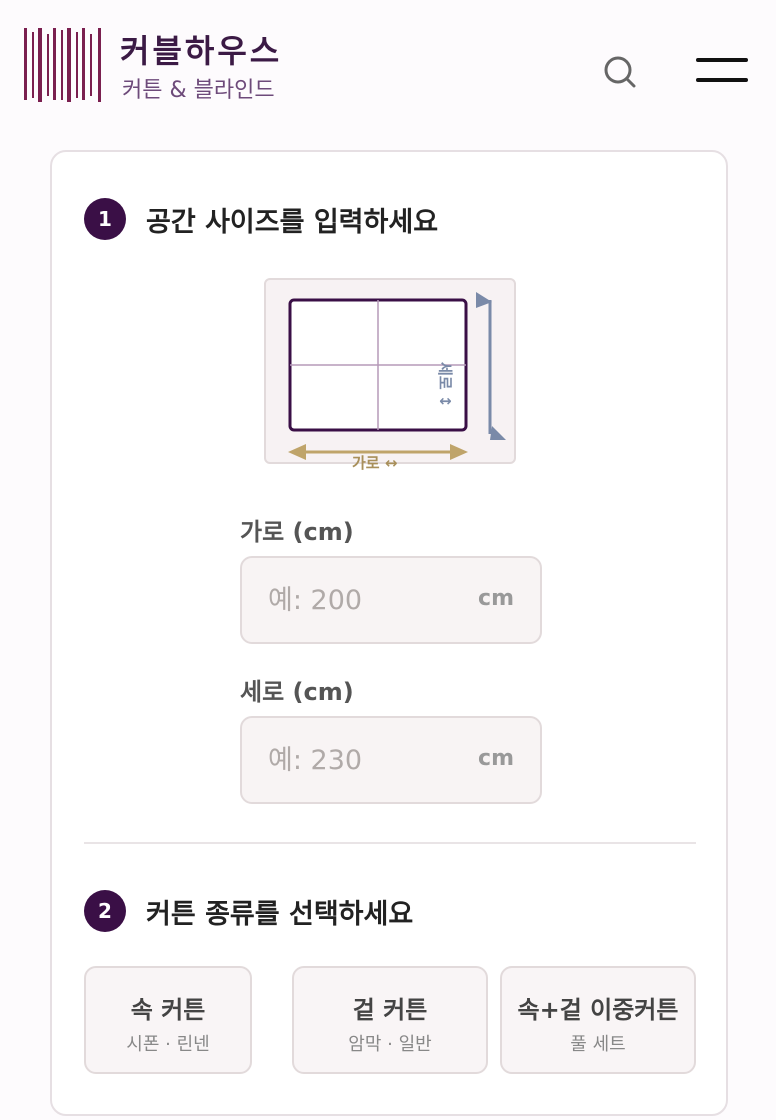  What do you see at coordinates (363, 600) in the screenshot?
I see `width-input` at bounding box center [363, 600].